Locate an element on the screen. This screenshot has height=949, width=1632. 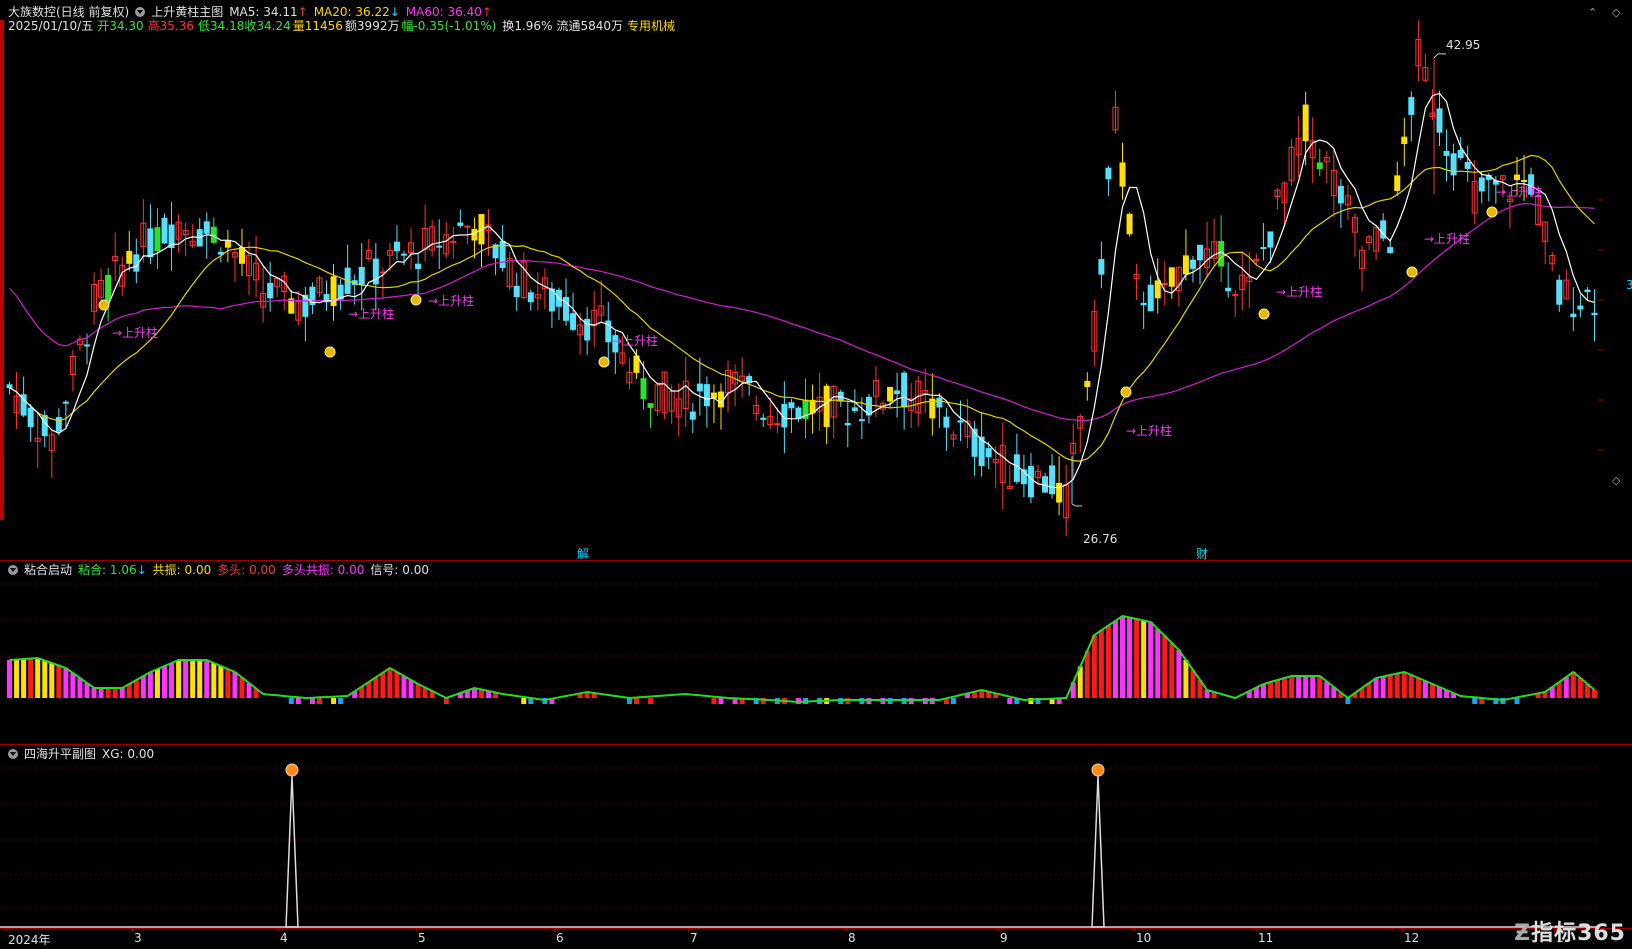
max-price-pointer is located at coordinates (1439, 56).